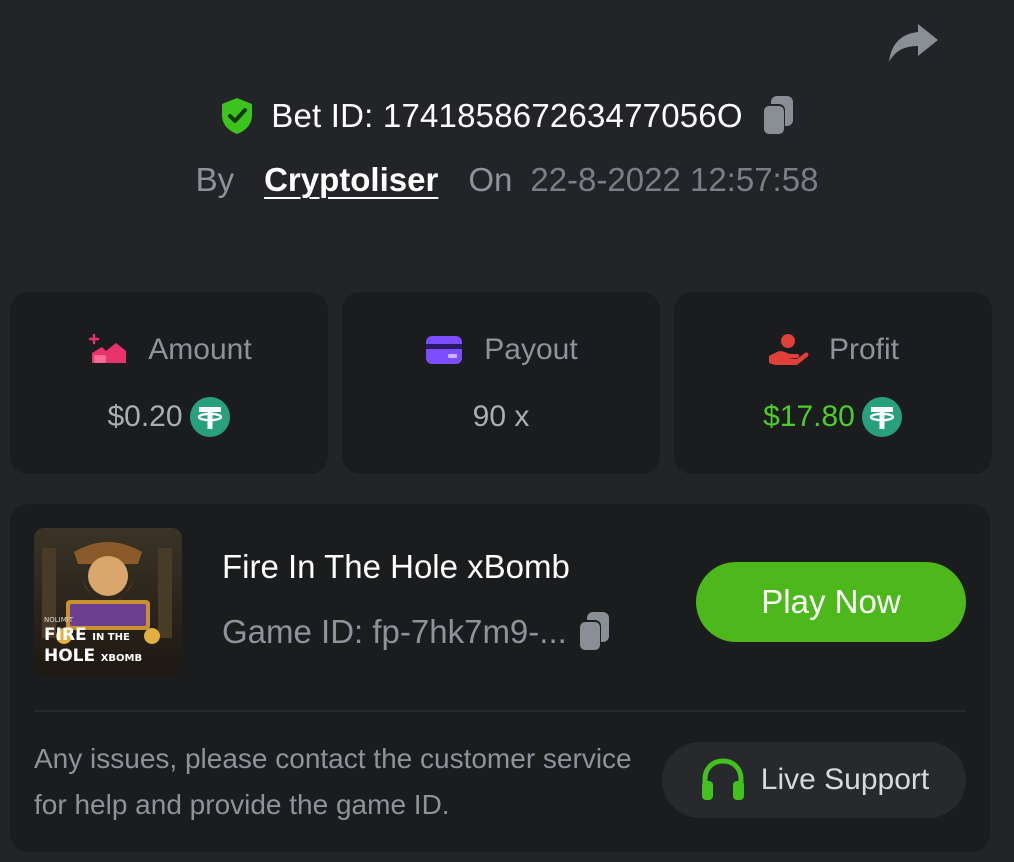 The width and height of the screenshot is (1014, 862). Describe the element at coordinates (200, 349) in the screenshot. I see `amount-label: Amount` at that location.